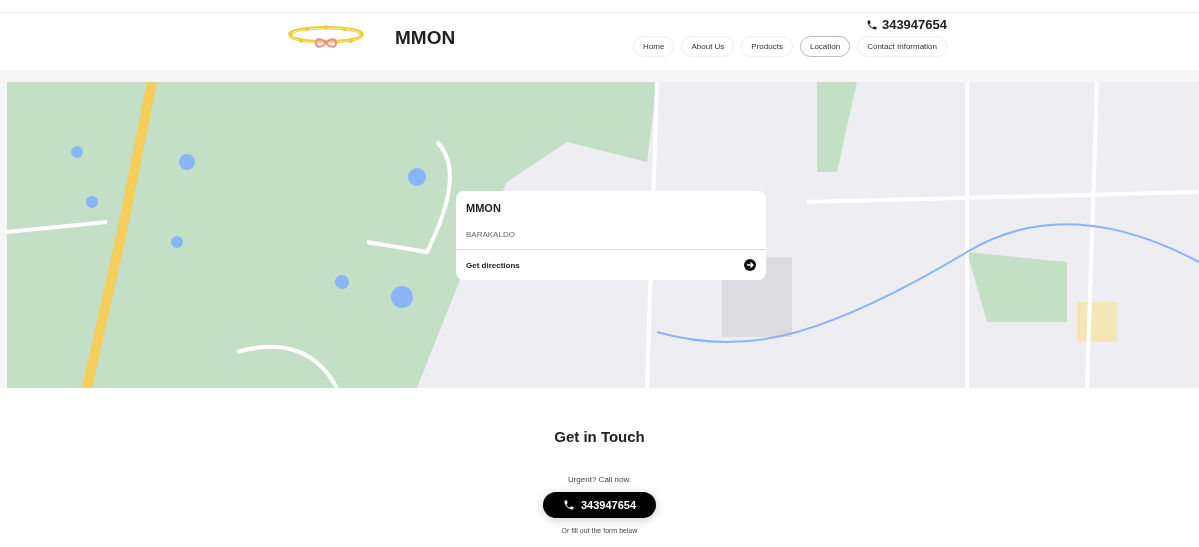 The image size is (1199, 547). I want to click on arrow-icon, so click(750, 265).